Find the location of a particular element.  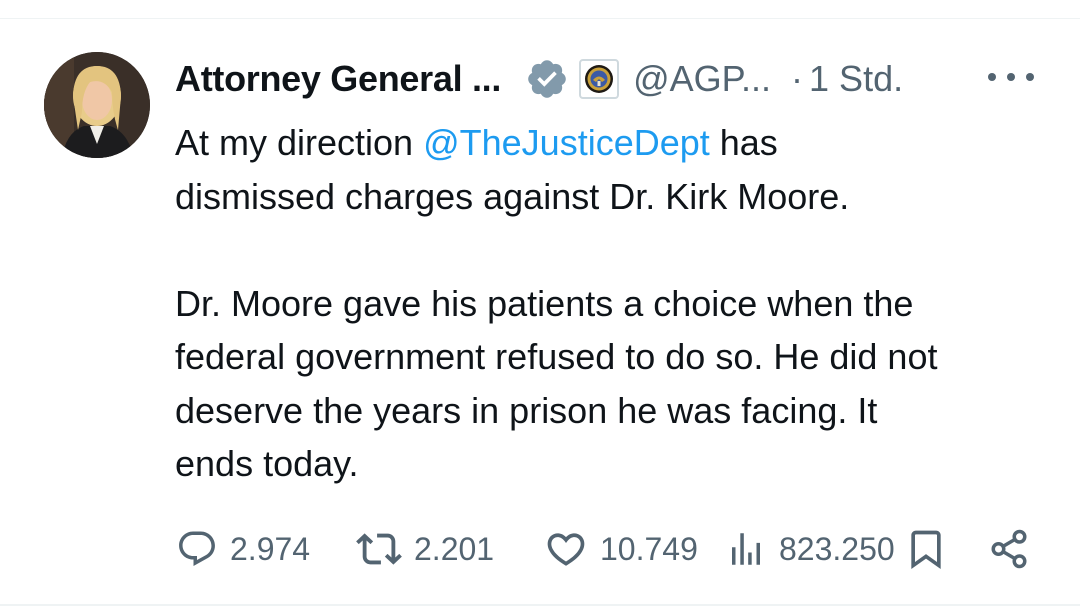

reply-count: 2.974 is located at coordinates (270, 548).